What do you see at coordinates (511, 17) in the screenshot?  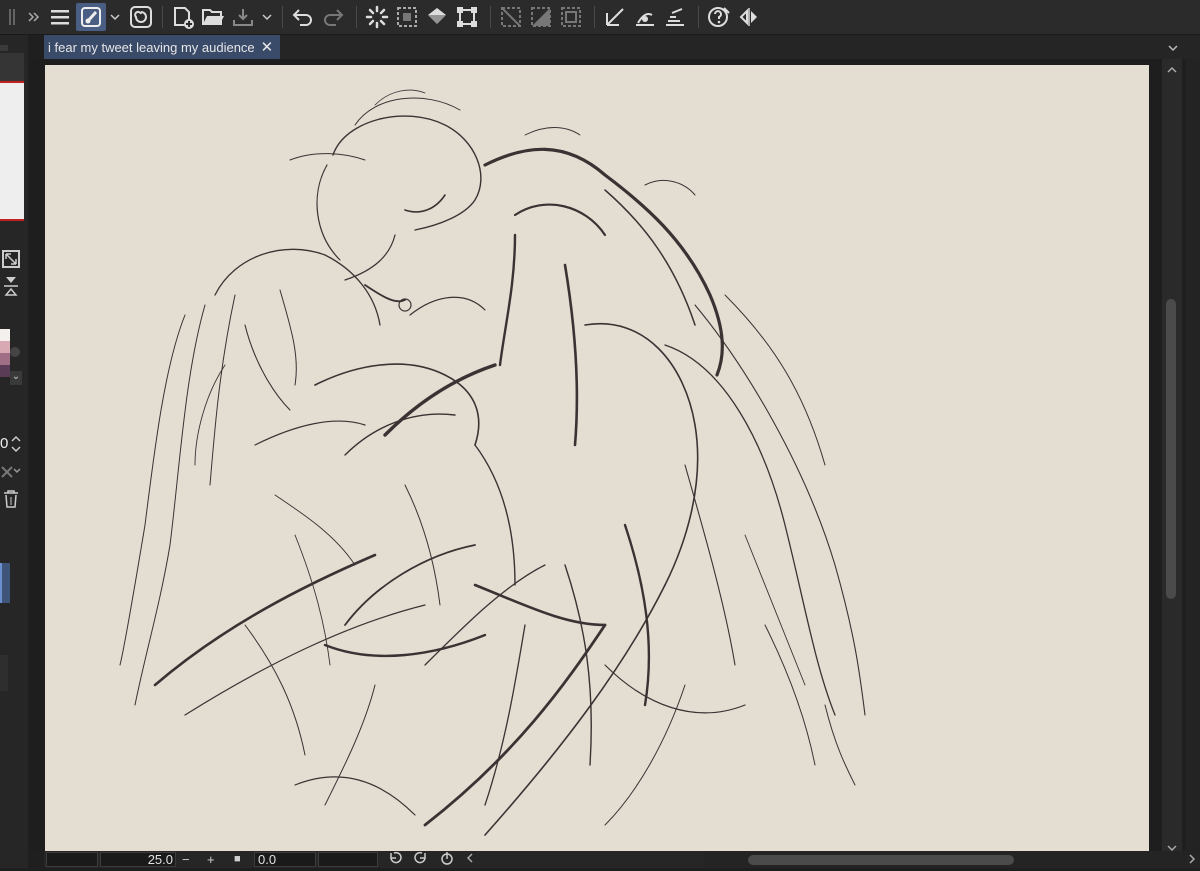 I see `deselect-icon` at bounding box center [511, 17].